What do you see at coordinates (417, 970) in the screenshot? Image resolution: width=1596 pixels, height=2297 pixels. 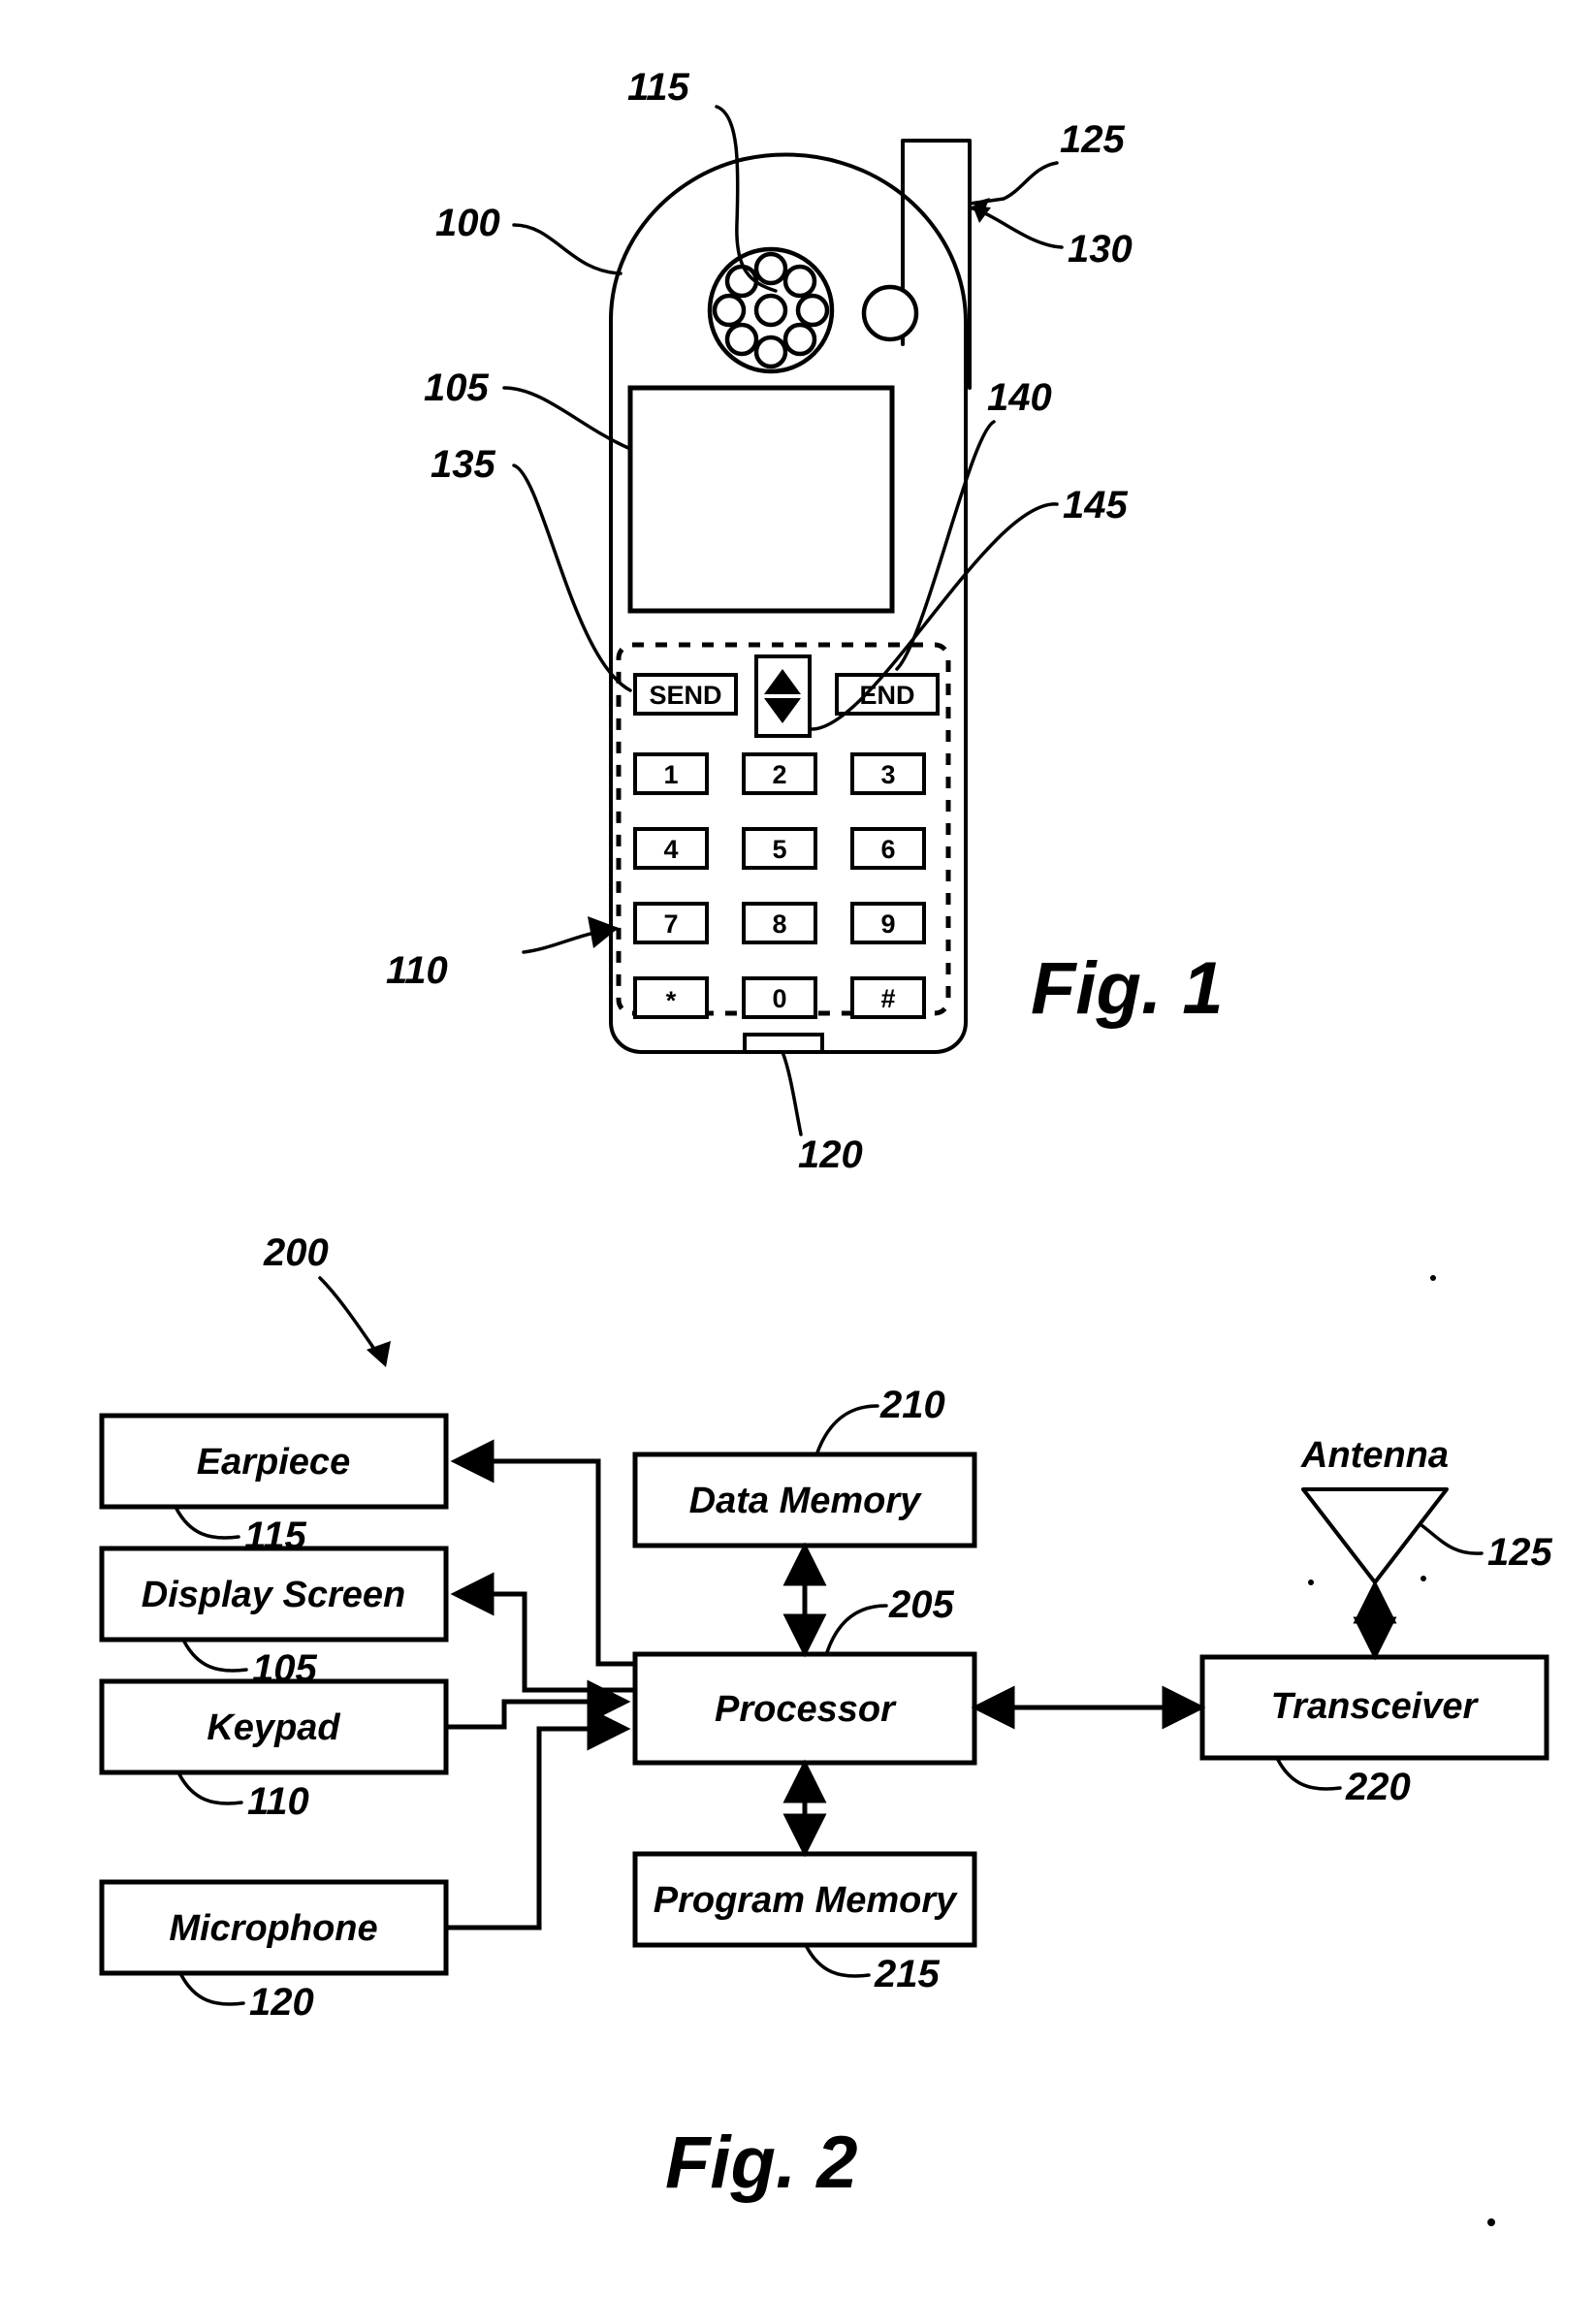 I see `ref-110: 110` at bounding box center [417, 970].